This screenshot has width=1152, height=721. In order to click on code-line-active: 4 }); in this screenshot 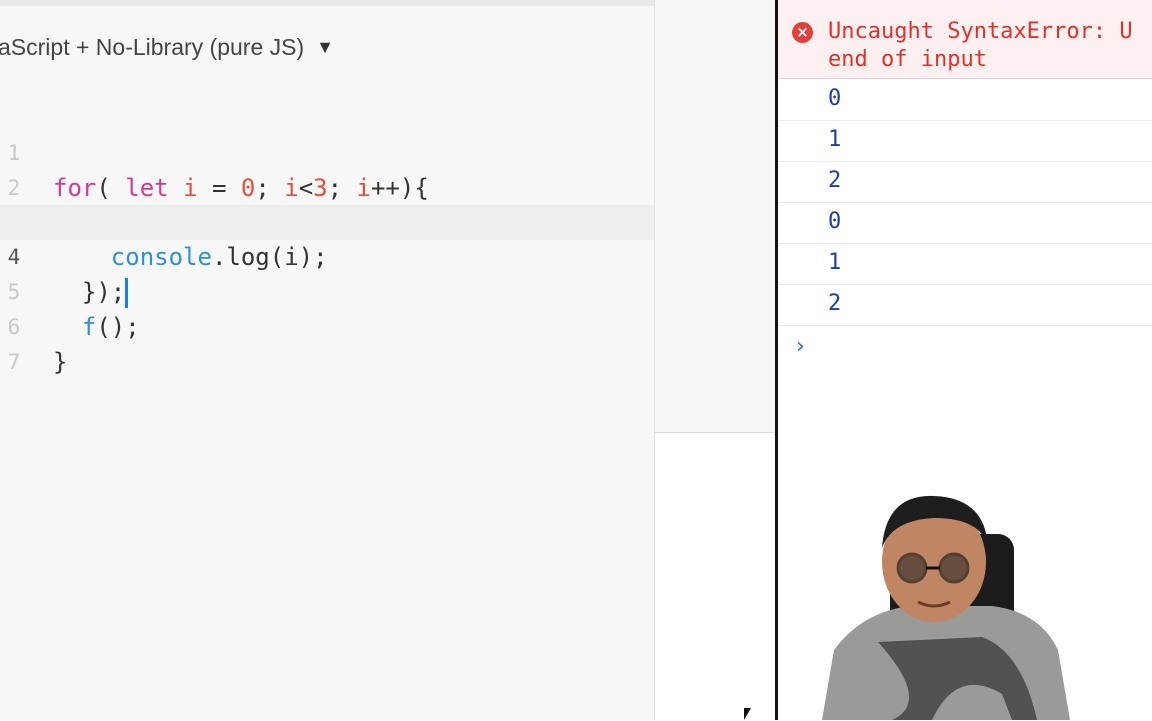, I will do `click(327, 256)`.